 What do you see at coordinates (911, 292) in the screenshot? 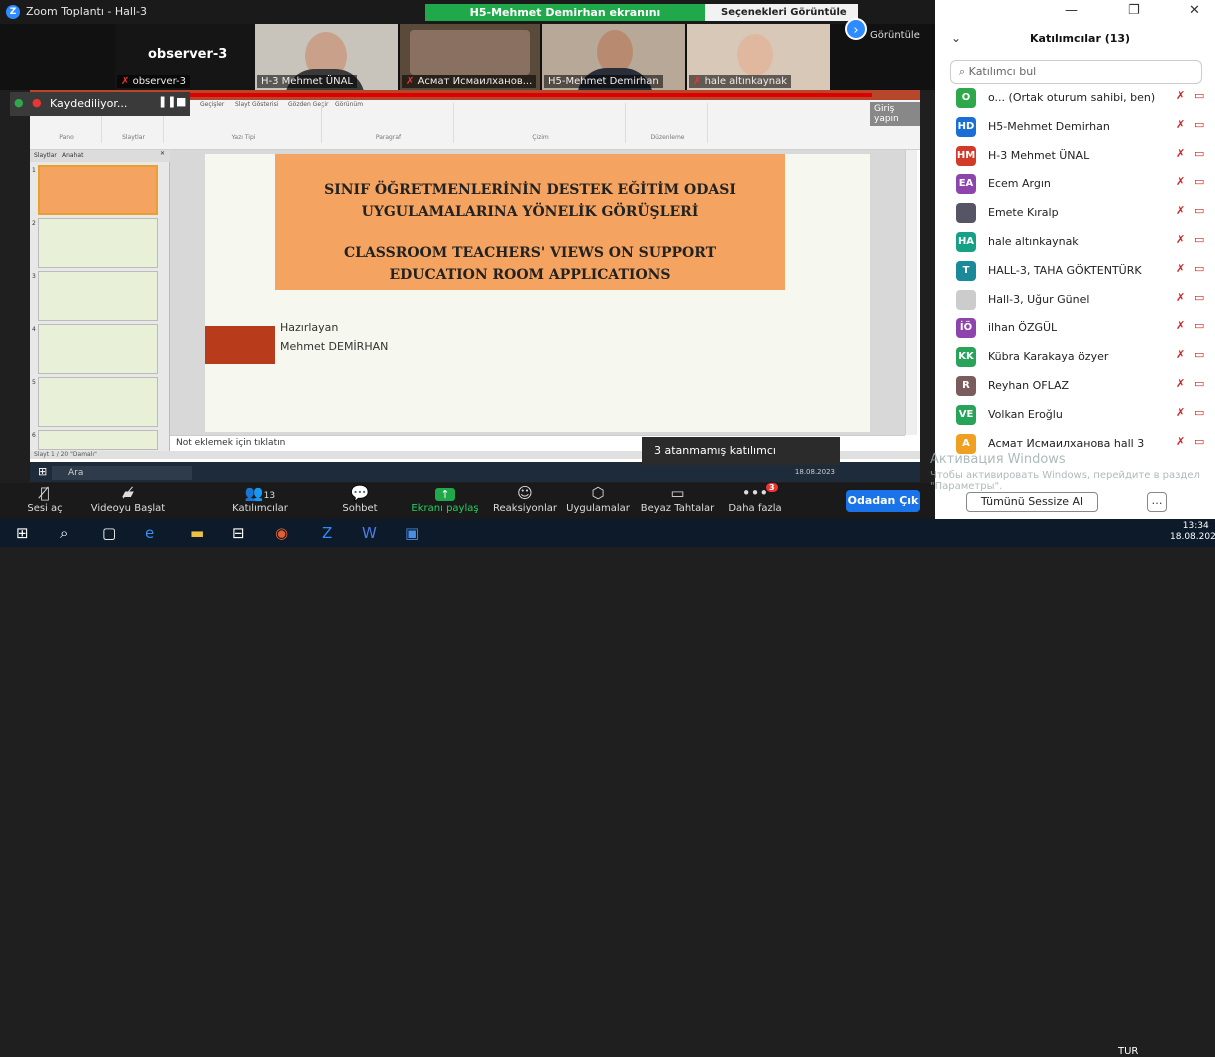
I see `vertical-scrollbar` at bounding box center [911, 292].